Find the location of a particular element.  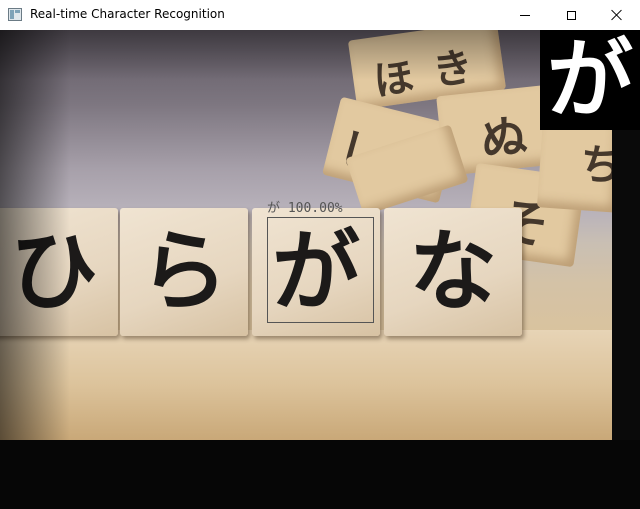

detection-label: が 100.00% is located at coordinates (305, 208).